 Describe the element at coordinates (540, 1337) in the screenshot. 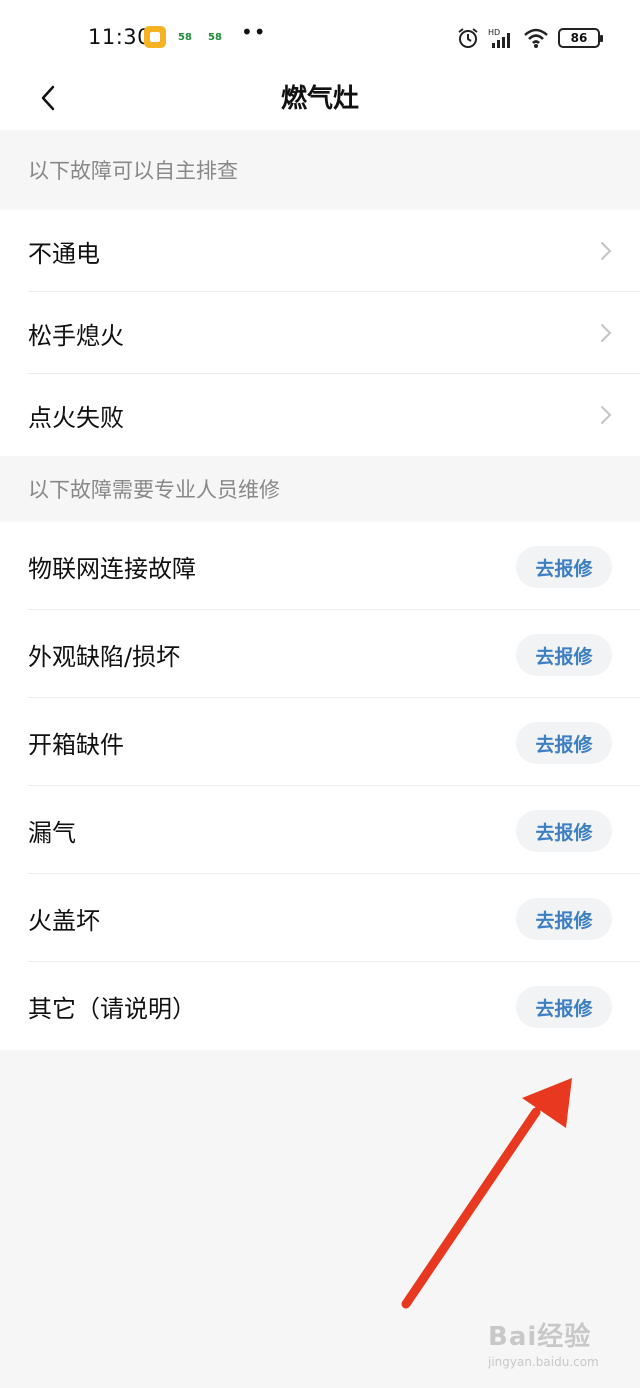

I see `watermark-title: Bai经验` at that location.